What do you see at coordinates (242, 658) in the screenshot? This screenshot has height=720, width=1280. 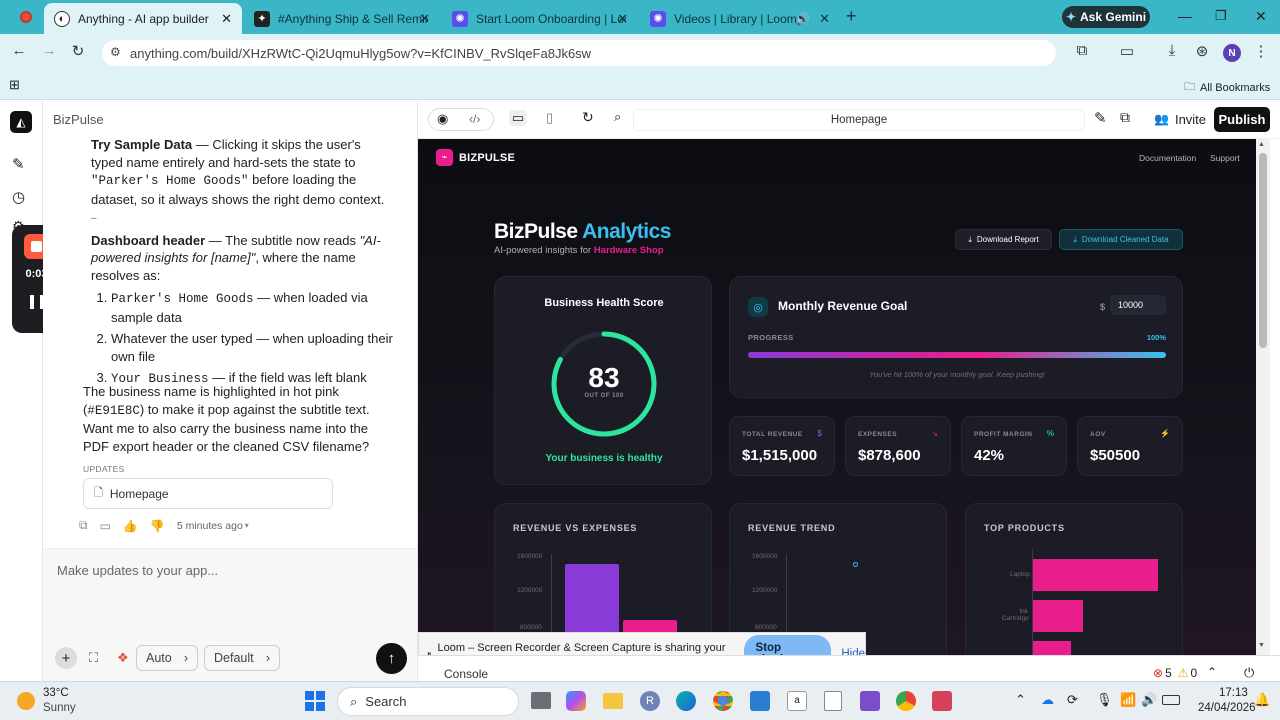 I see `default-model-button: Default ›` at bounding box center [242, 658].